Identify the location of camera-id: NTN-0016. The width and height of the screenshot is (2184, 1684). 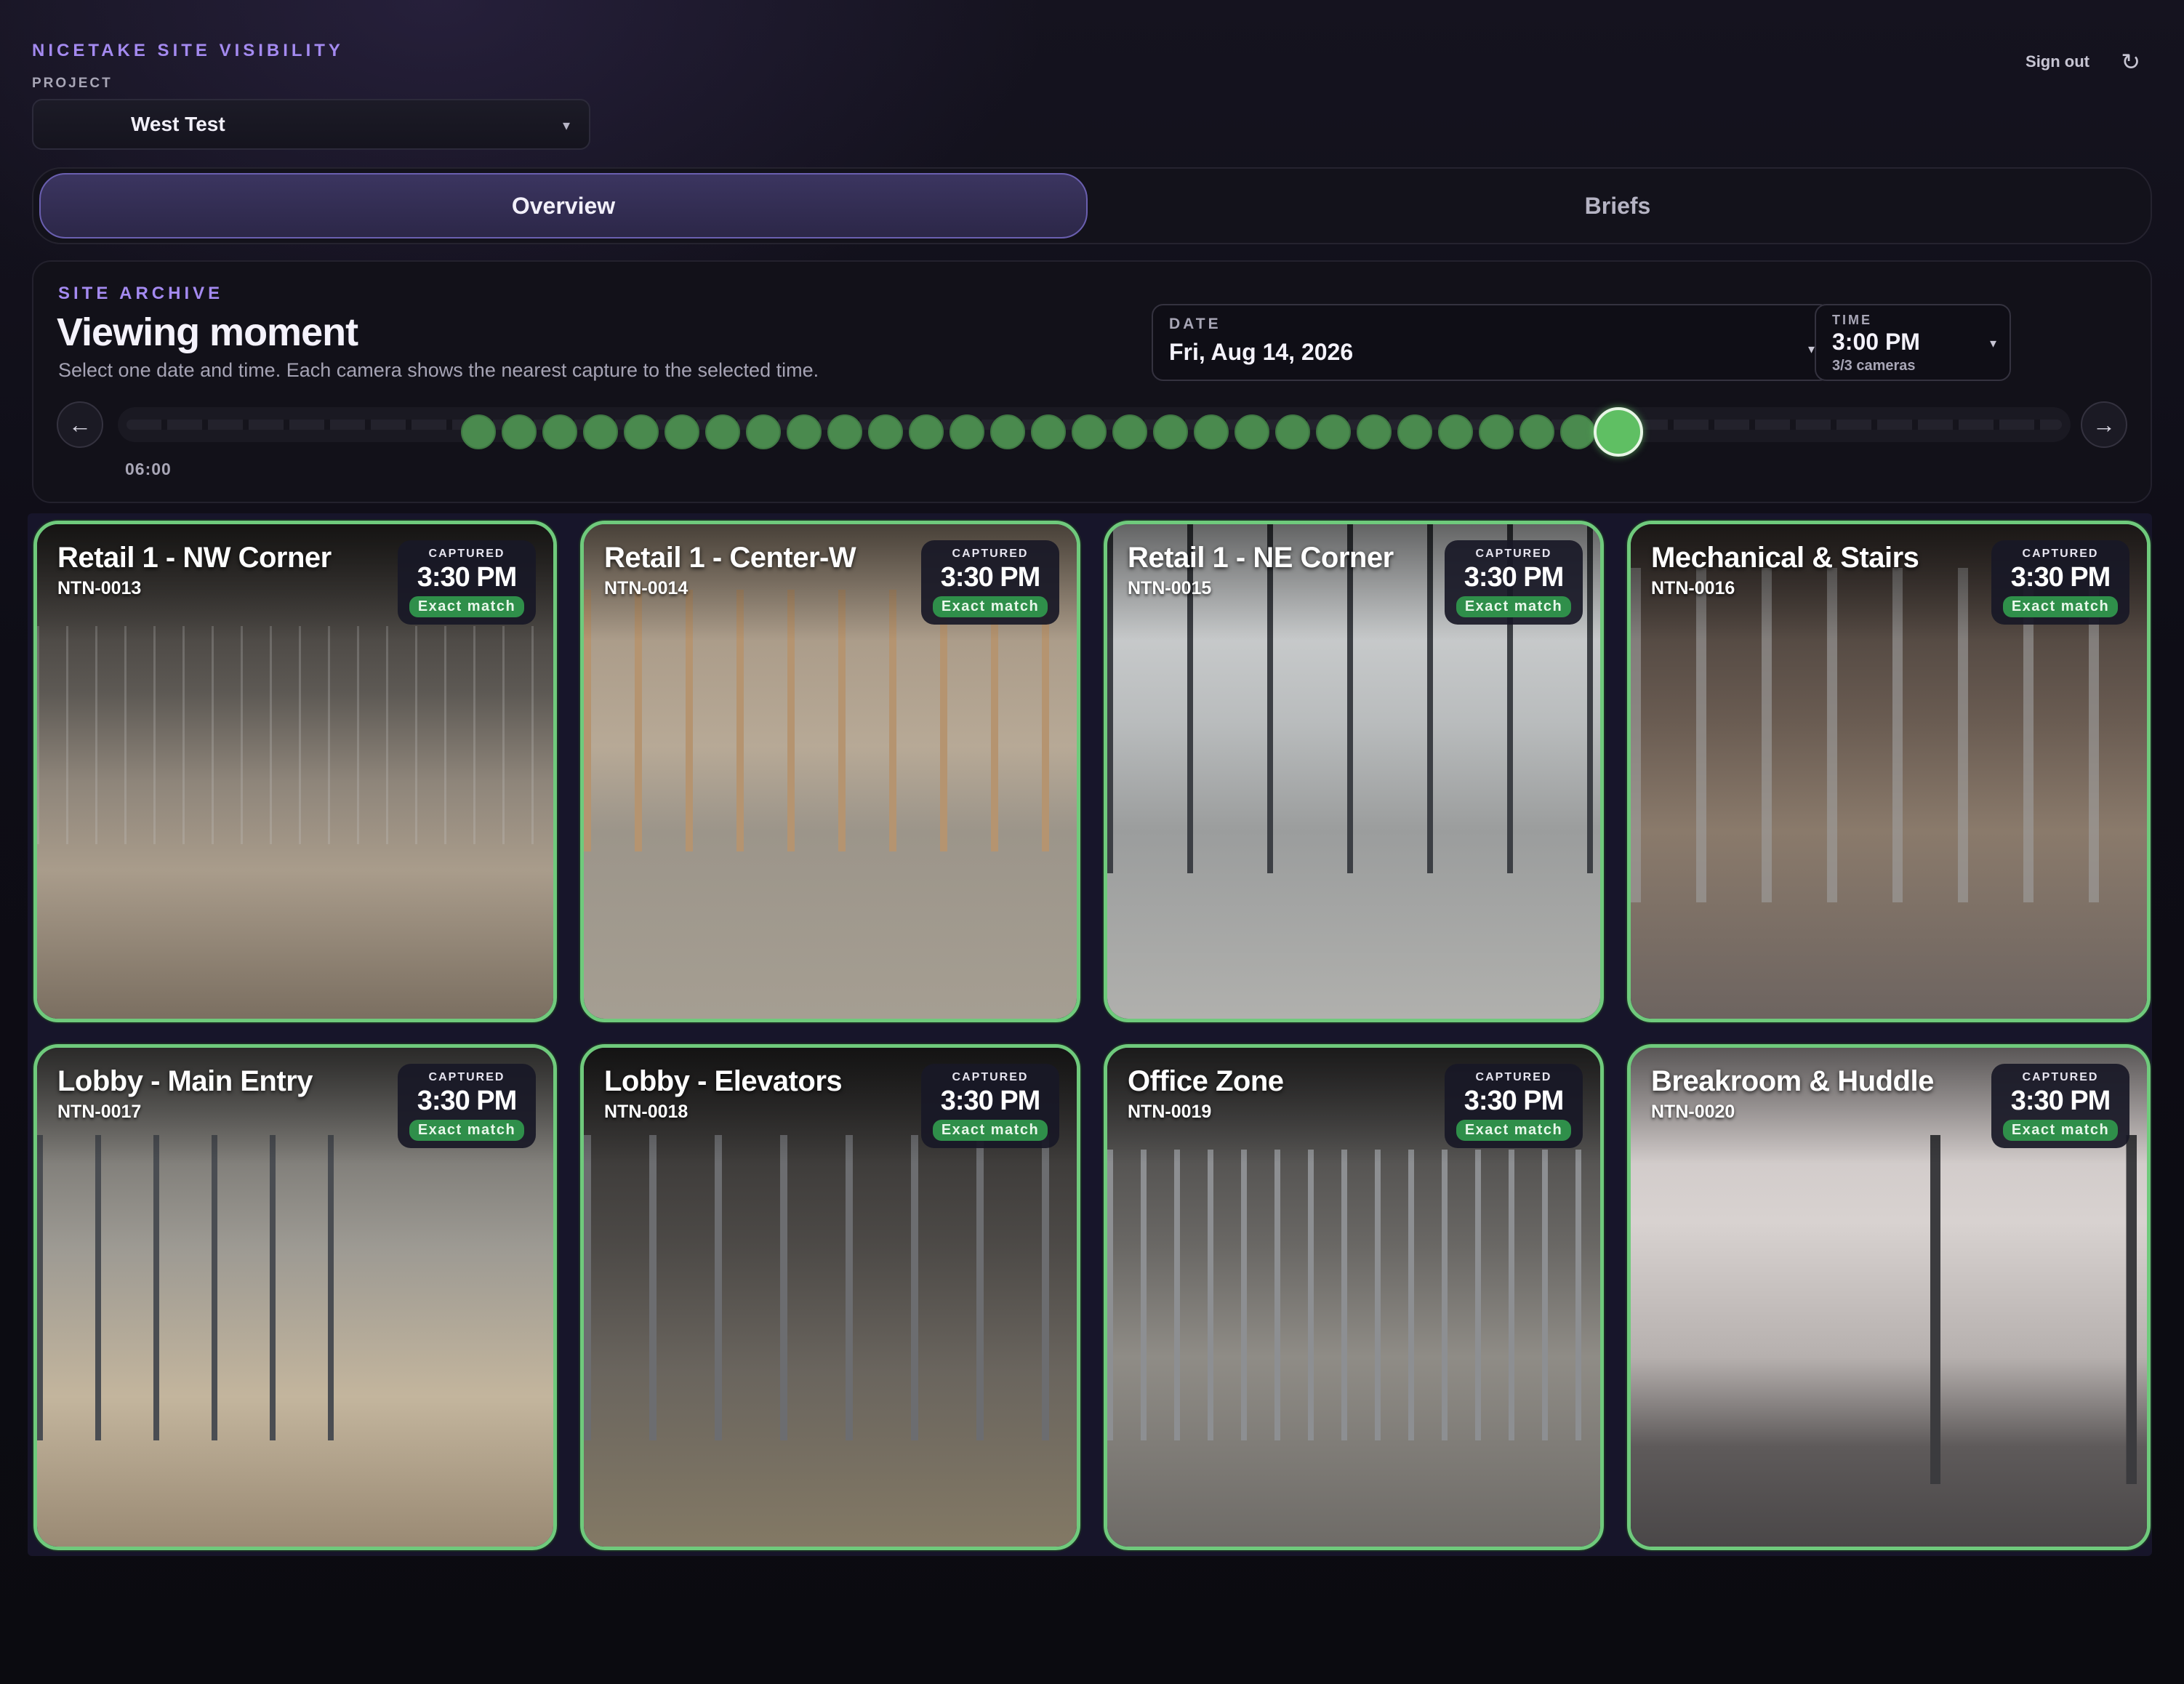
(1693, 588).